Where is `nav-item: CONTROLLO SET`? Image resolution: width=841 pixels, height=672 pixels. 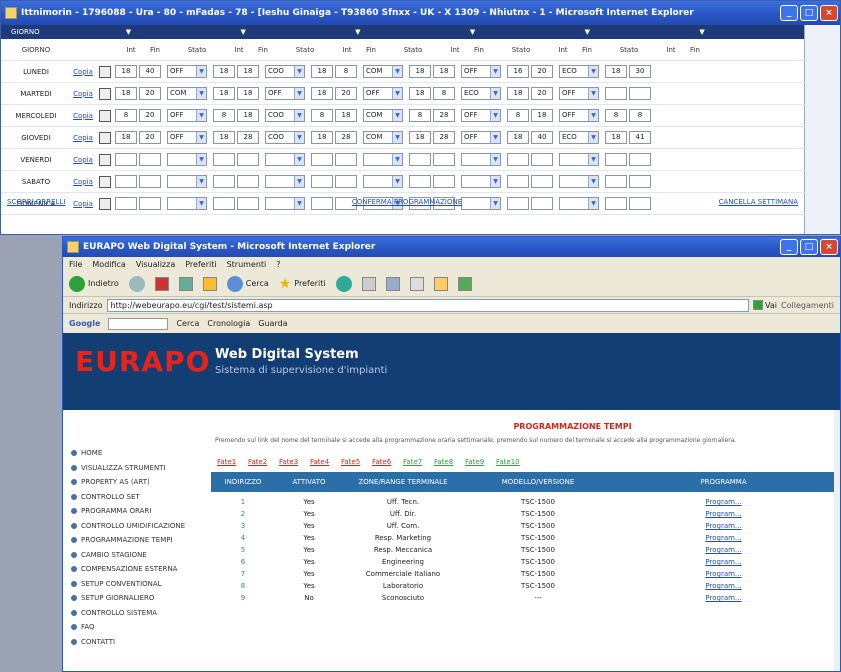
nav-item: CONTROLLO SET is located at coordinates (137, 497).